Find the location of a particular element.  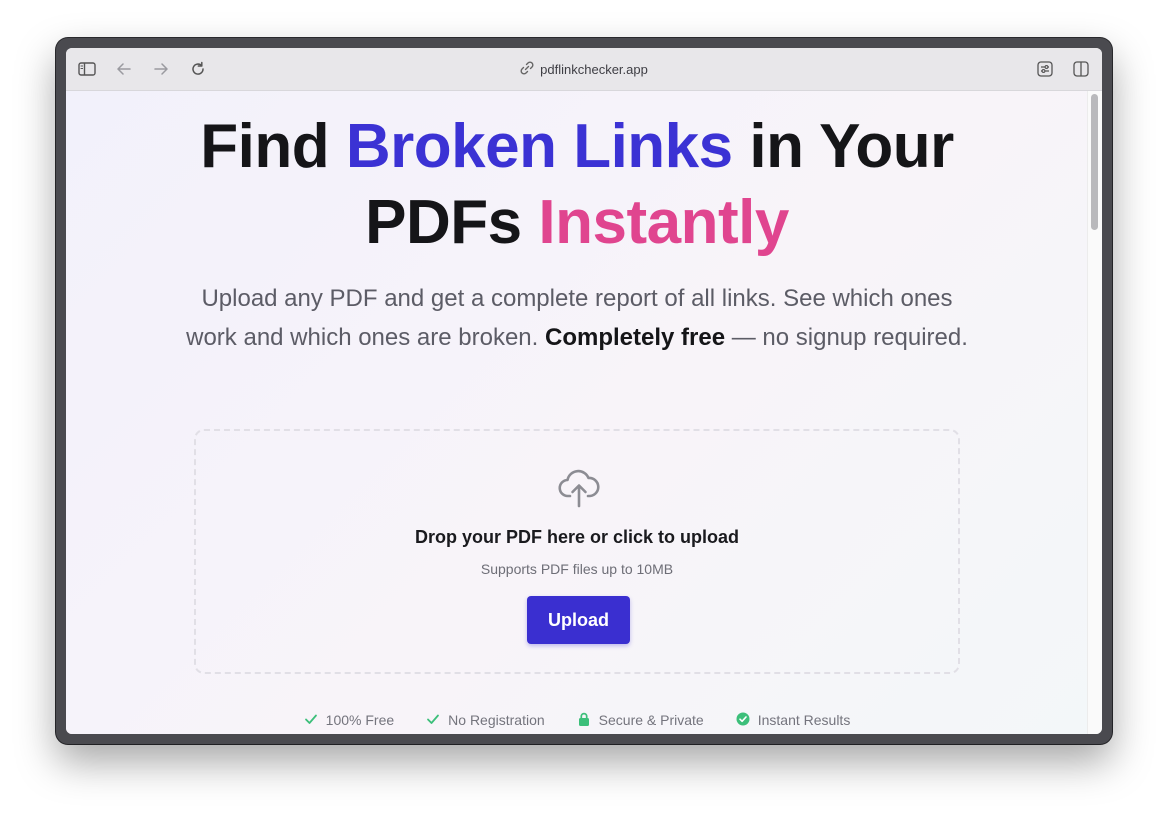

title-text: in Your is located at coordinates (843, 146).